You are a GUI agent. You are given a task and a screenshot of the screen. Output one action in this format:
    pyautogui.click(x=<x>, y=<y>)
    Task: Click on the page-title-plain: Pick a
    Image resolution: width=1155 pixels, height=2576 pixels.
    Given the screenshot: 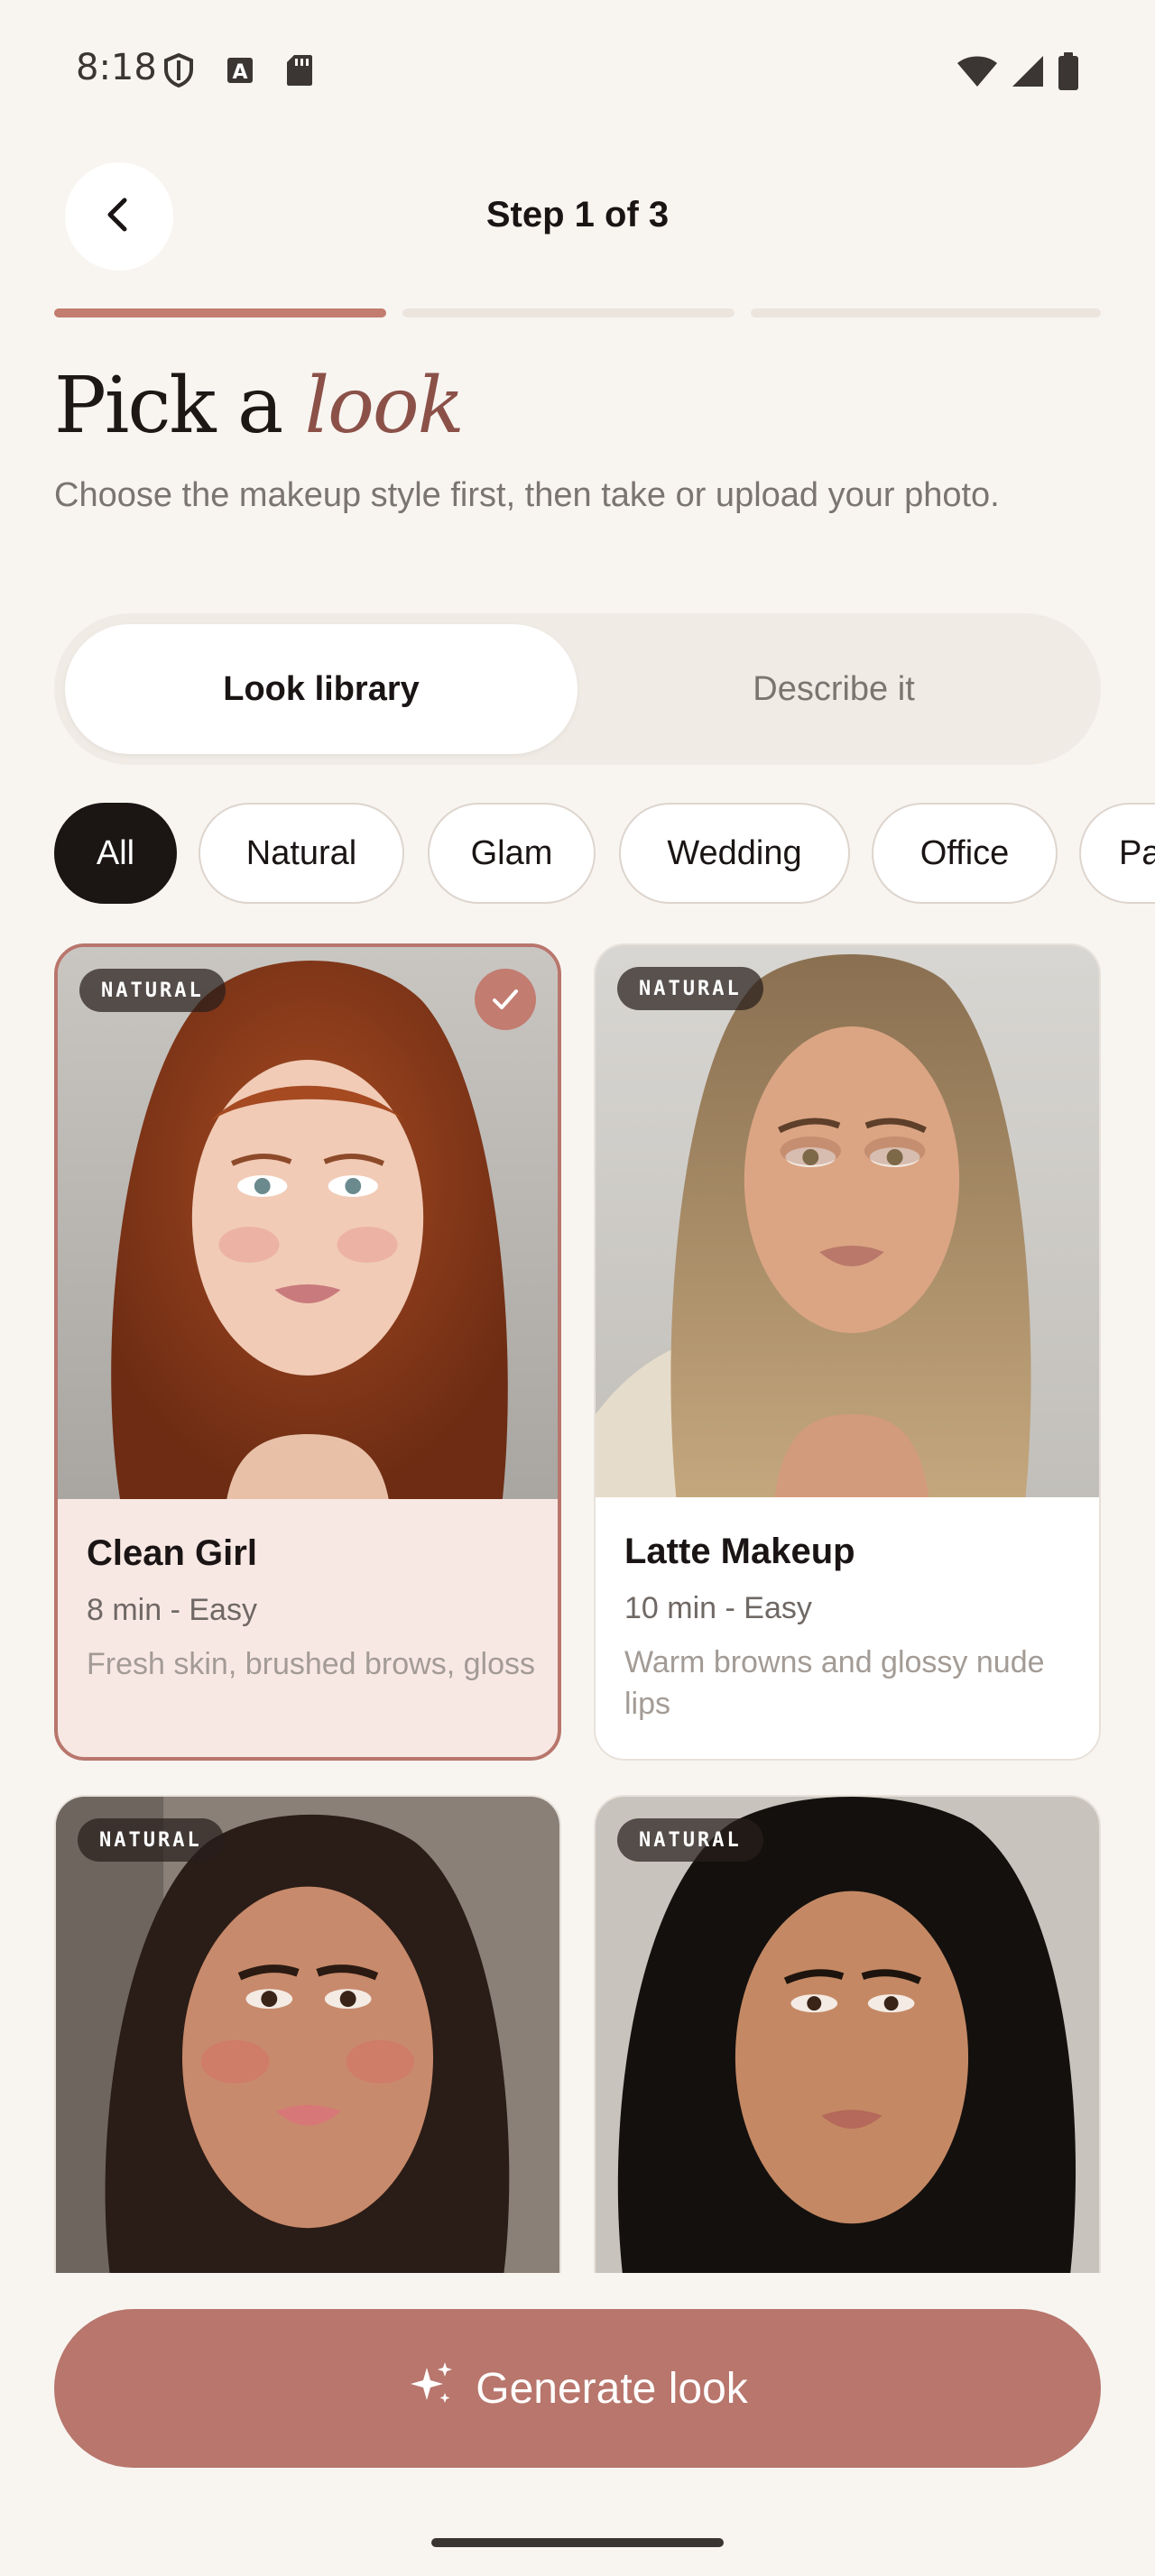 What is the action you would take?
    pyautogui.click(x=168, y=406)
    